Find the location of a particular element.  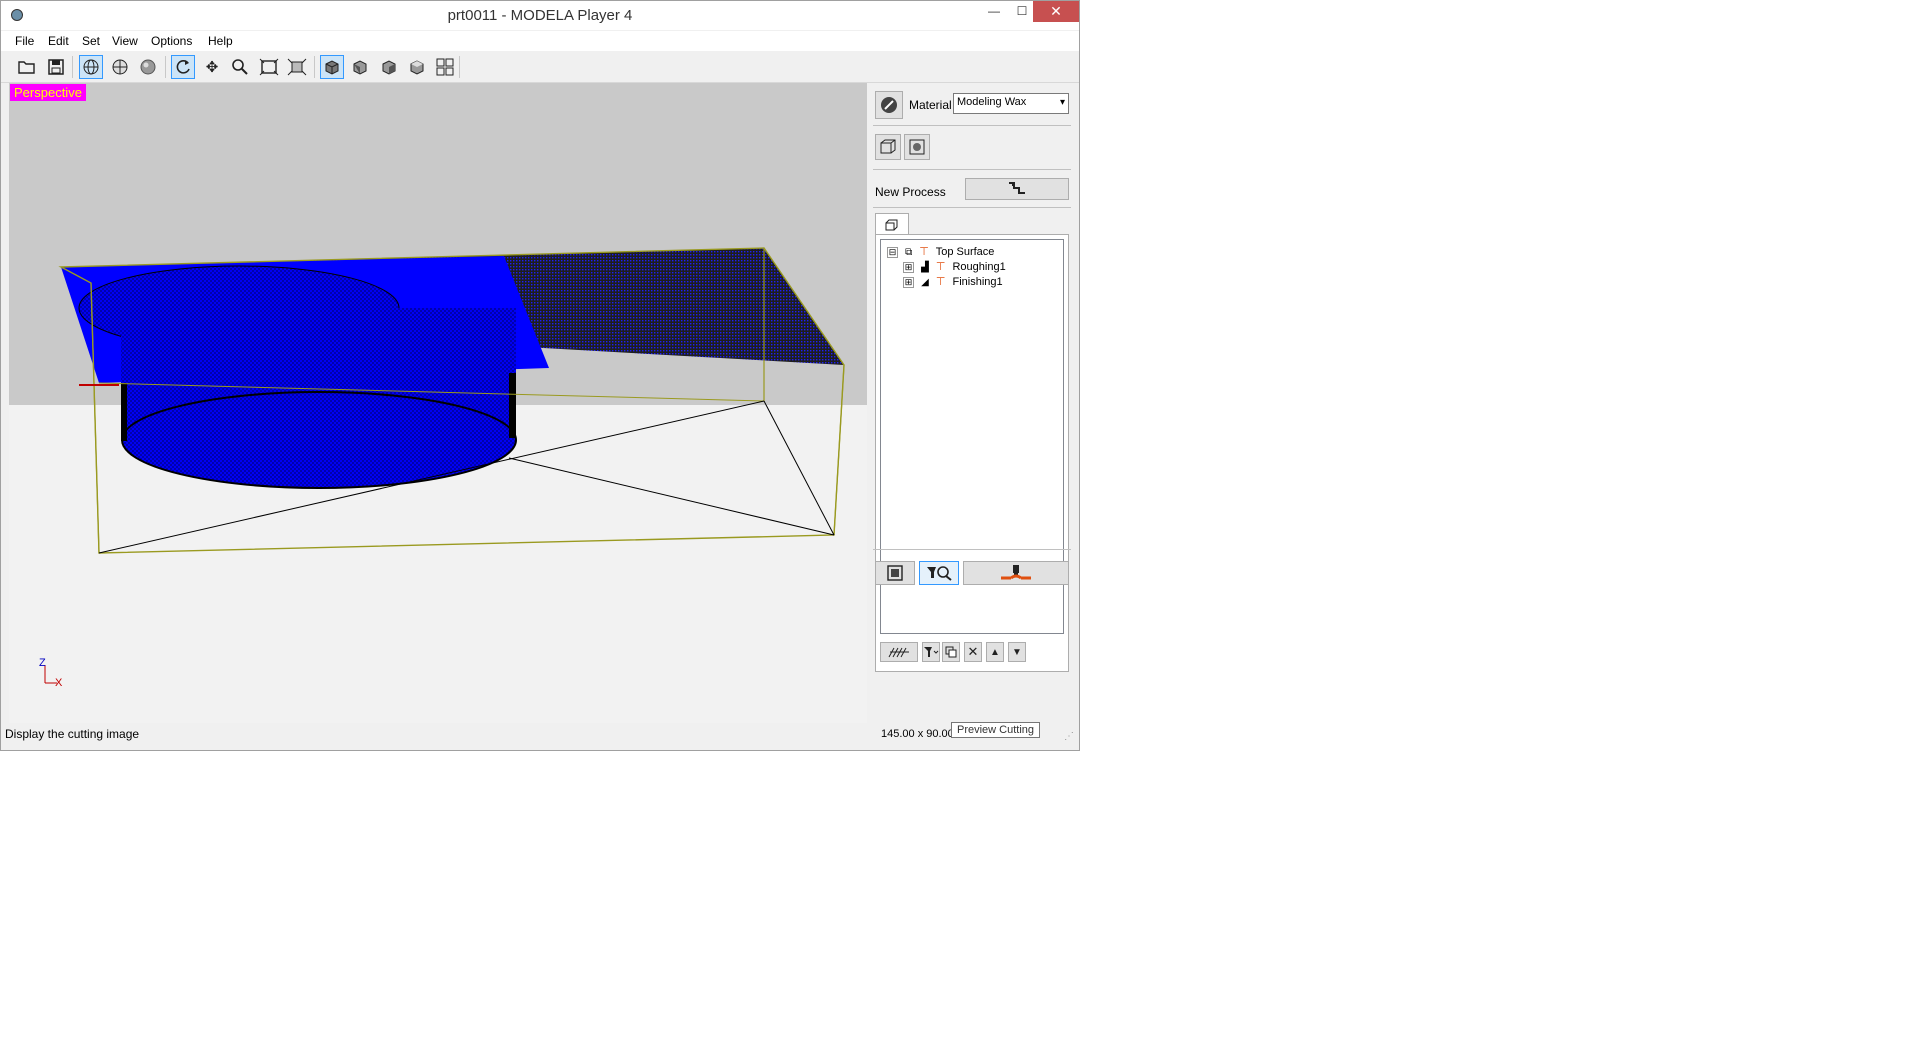

surface-tool-icon: ⊤ is located at coordinates (924, 252).